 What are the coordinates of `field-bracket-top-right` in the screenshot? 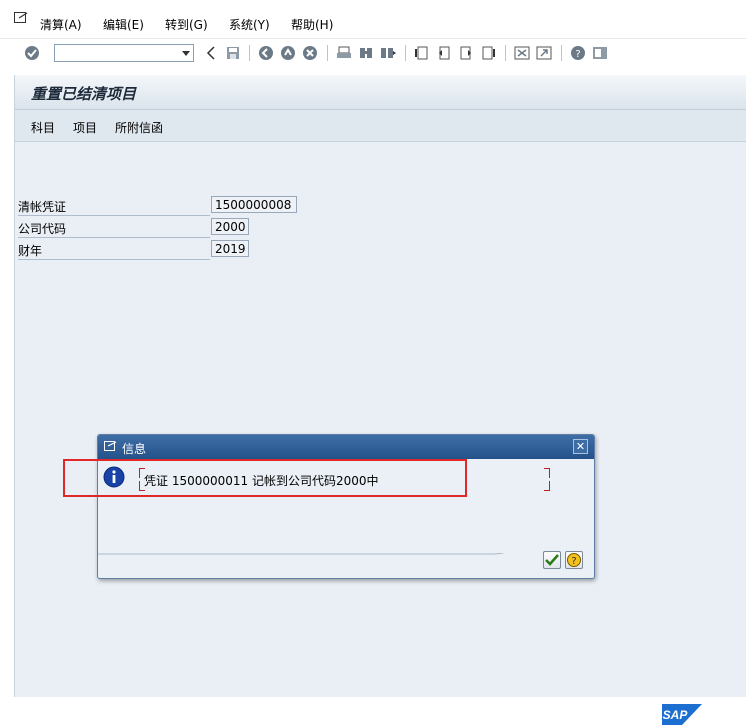 It's located at (547, 473).